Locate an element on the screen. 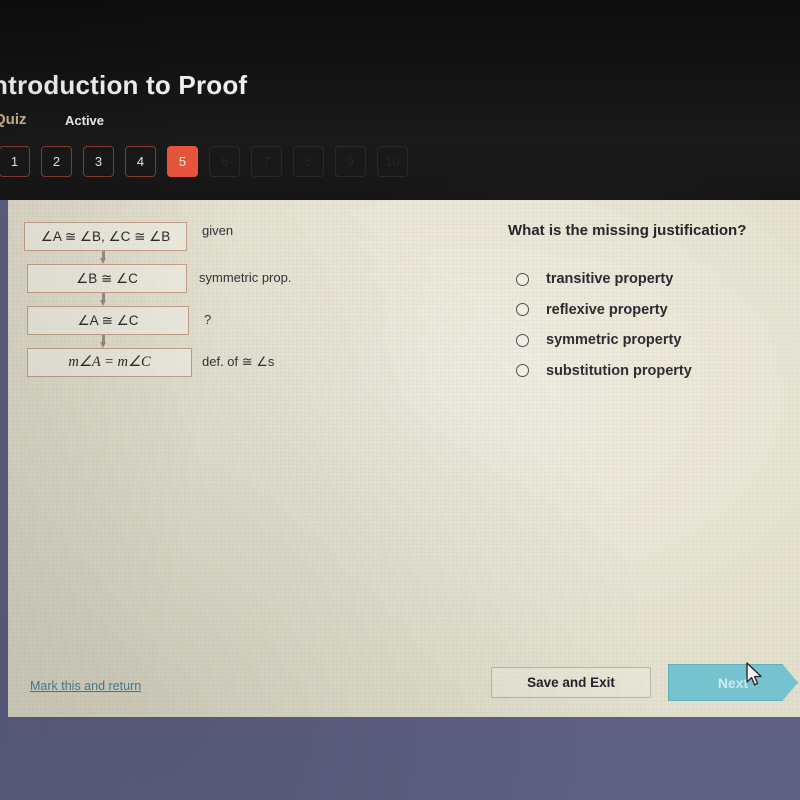 The height and width of the screenshot is (800, 800). question-number-nav: 1 2 3 4 5 6 7 8 9 10 is located at coordinates (204, 161).